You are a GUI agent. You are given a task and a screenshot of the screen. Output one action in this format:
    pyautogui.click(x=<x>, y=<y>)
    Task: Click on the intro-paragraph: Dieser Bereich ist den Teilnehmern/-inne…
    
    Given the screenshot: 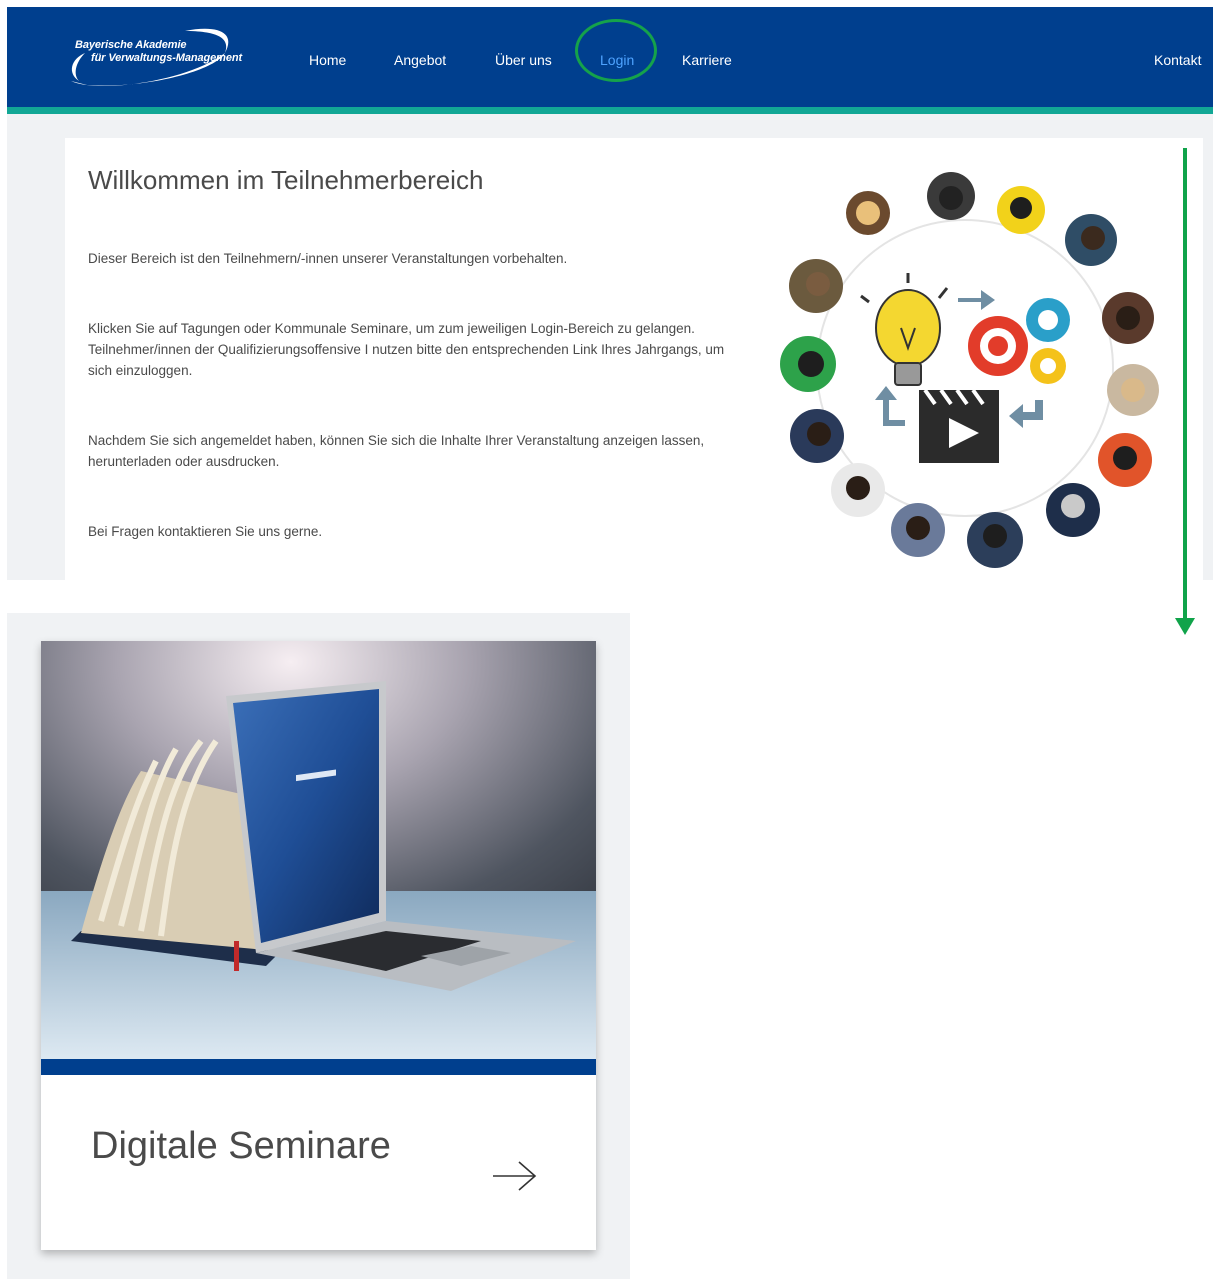 What is the action you would take?
    pyautogui.click(x=328, y=258)
    